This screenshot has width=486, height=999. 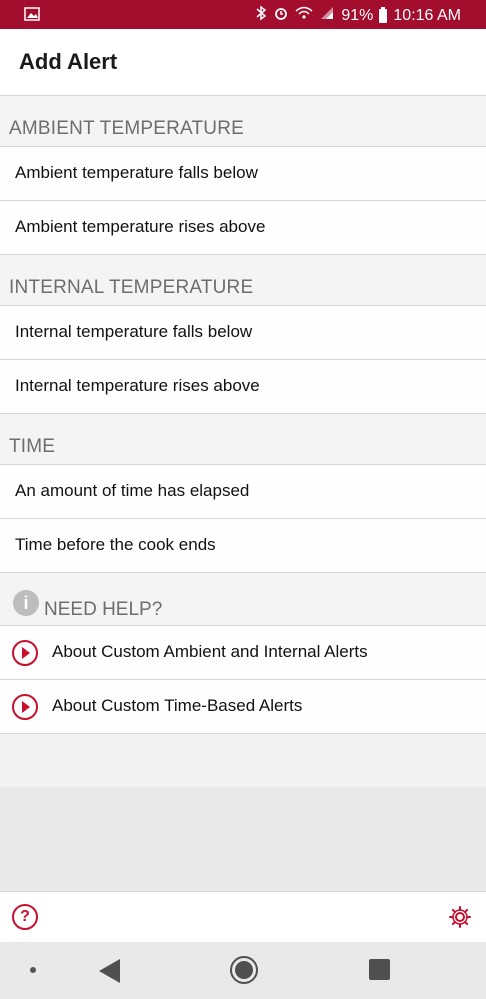 I want to click on bottom-toolbar: ?, so click(x=243, y=917).